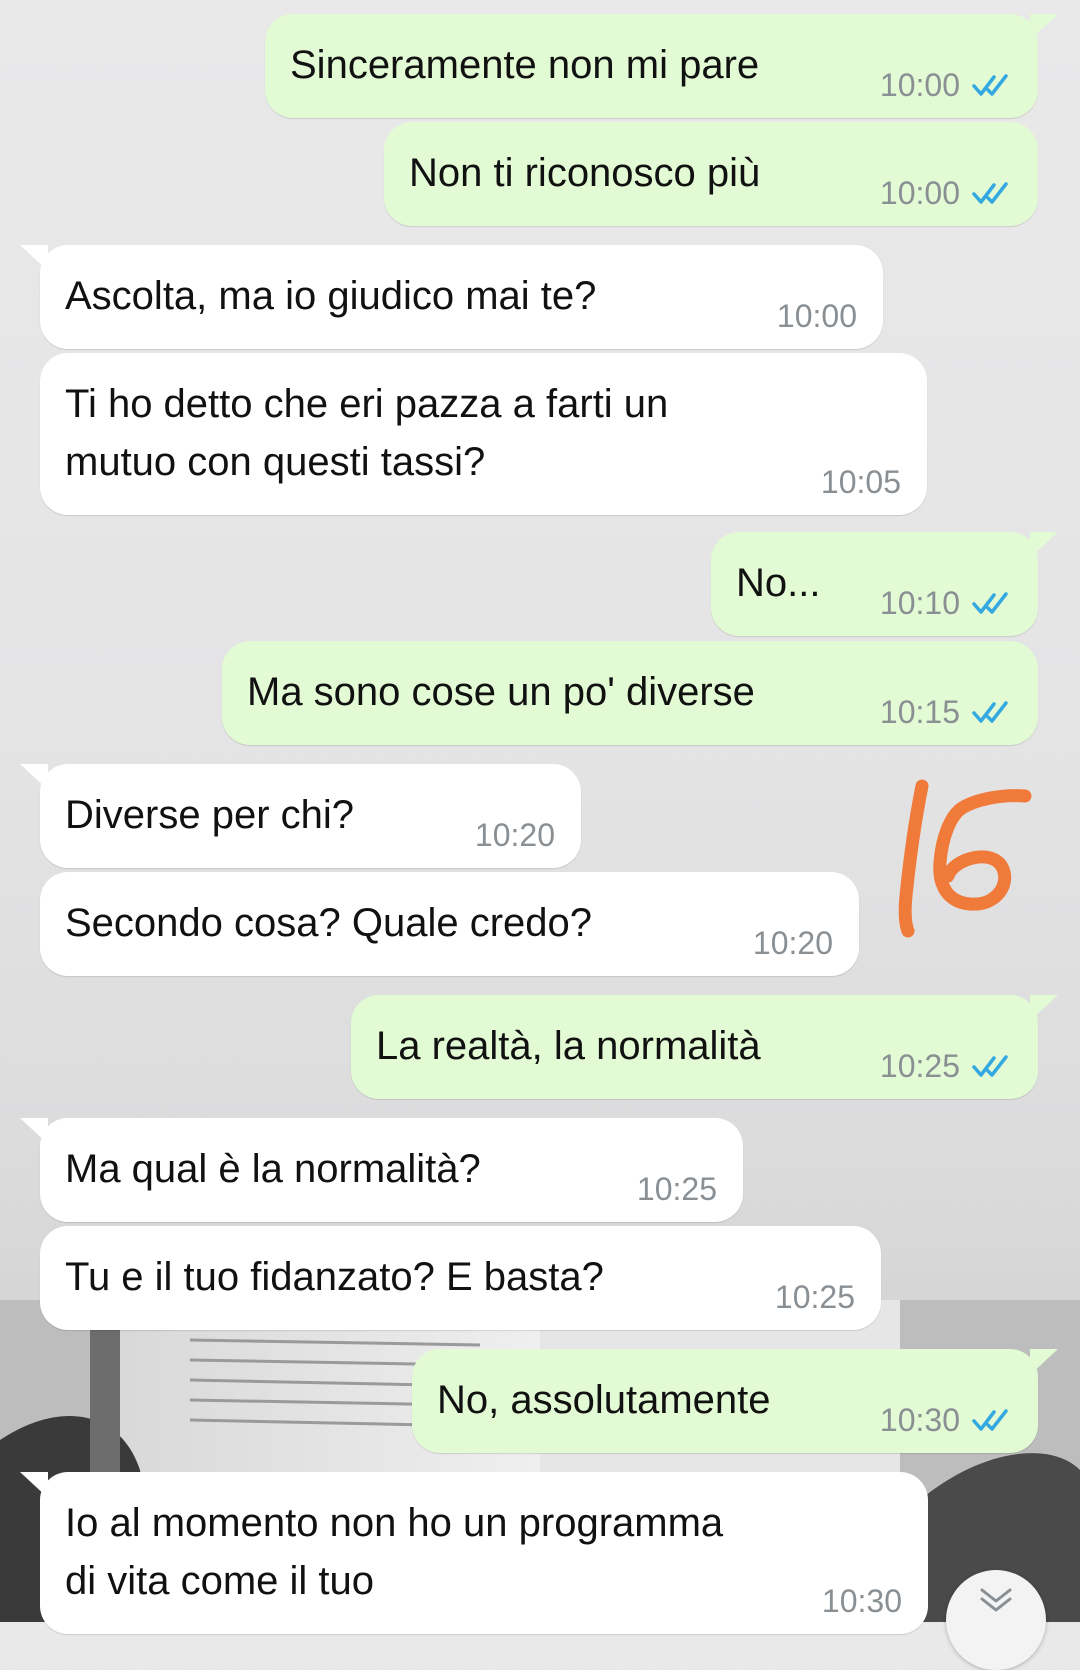 This screenshot has width=1080, height=1670. What do you see at coordinates (996, 1620) in the screenshot?
I see `scroll-to-bottom-button` at bounding box center [996, 1620].